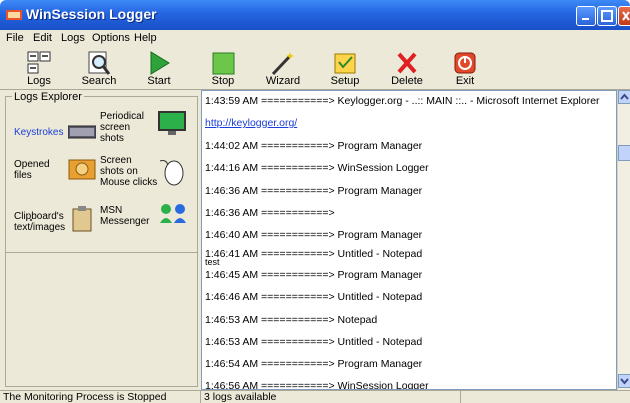 This screenshot has height=403, width=630. What do you see at coordinates (41, 222) in the screenshot?
I see `explorer-clipboard: Clipboard's text/images` at bounding box center [41, 222].